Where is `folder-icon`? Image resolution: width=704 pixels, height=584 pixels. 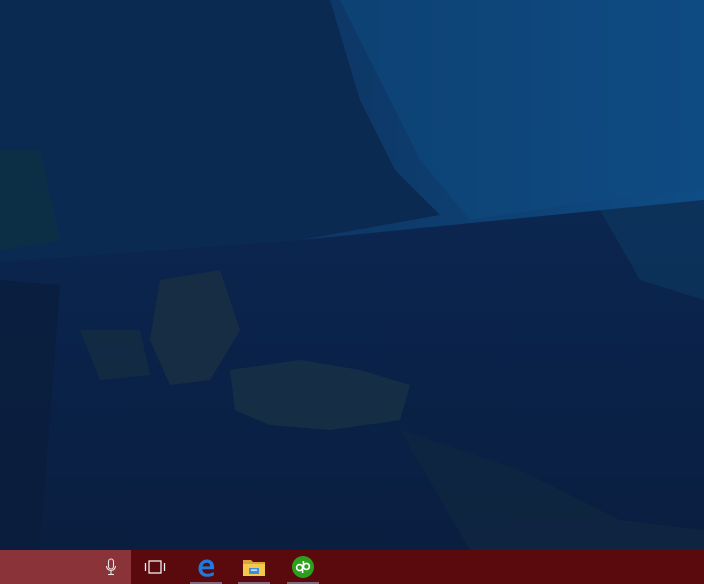 folder-icon is located at coordinates (254, 568).